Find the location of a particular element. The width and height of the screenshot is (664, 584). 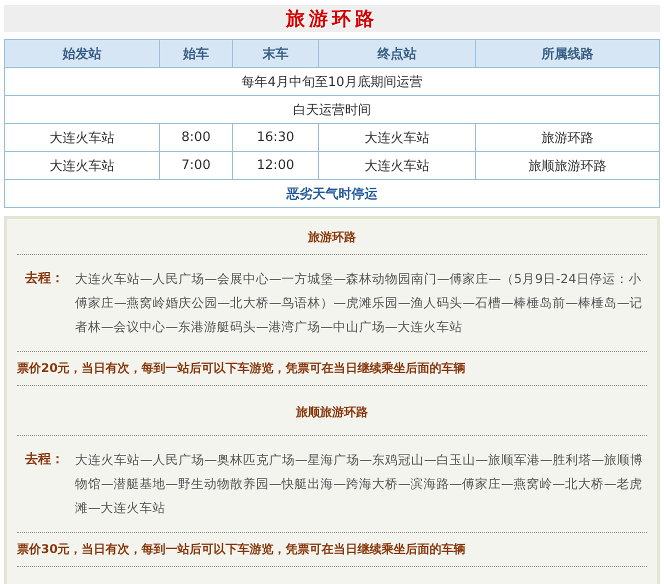

column-header: 所属线路 is located at coordinates (568, 54).